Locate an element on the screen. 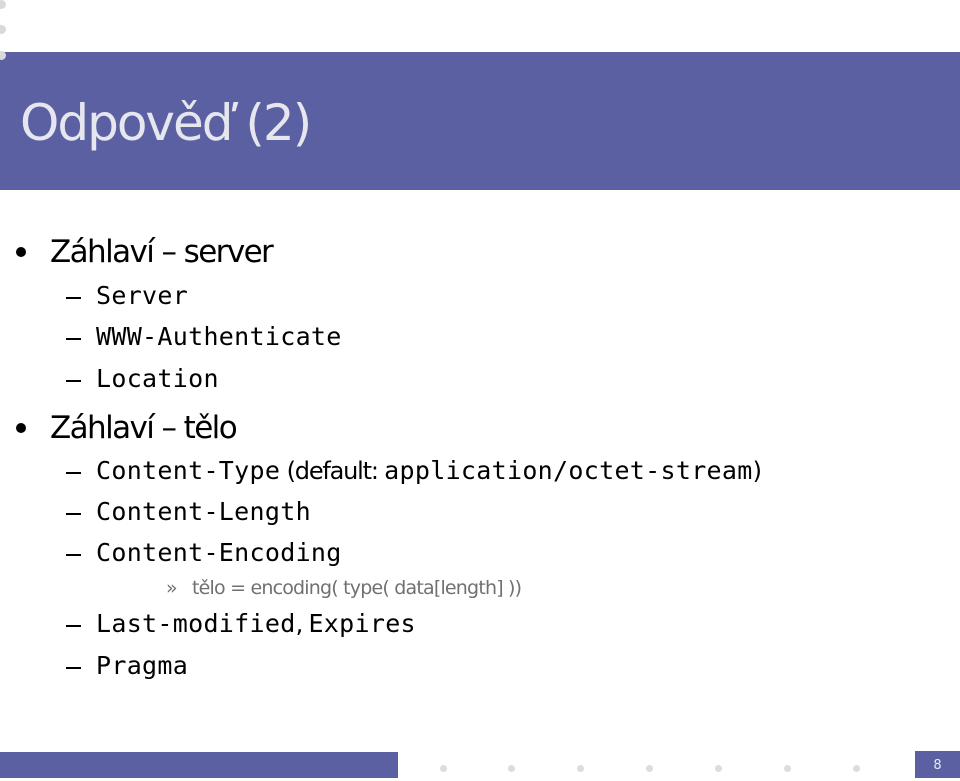 The width and height of the screenshot is (960, 781). footer-bar is located at coordinates (199, 765).